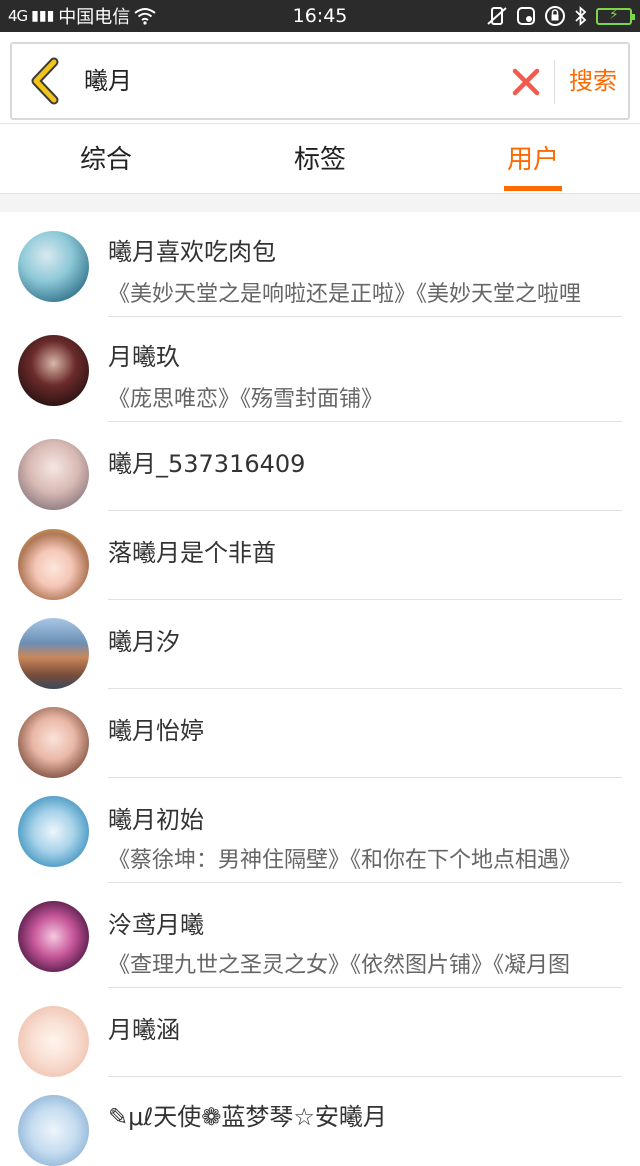 Image resolution: width=640 pixels, height=1166 pixels. Describe the element at coordinates (345, 294) in the screenshot. I see `user-works: 《美妙天堂之是响啦还是正啦》《美妙天堂之啦哩` at that location.